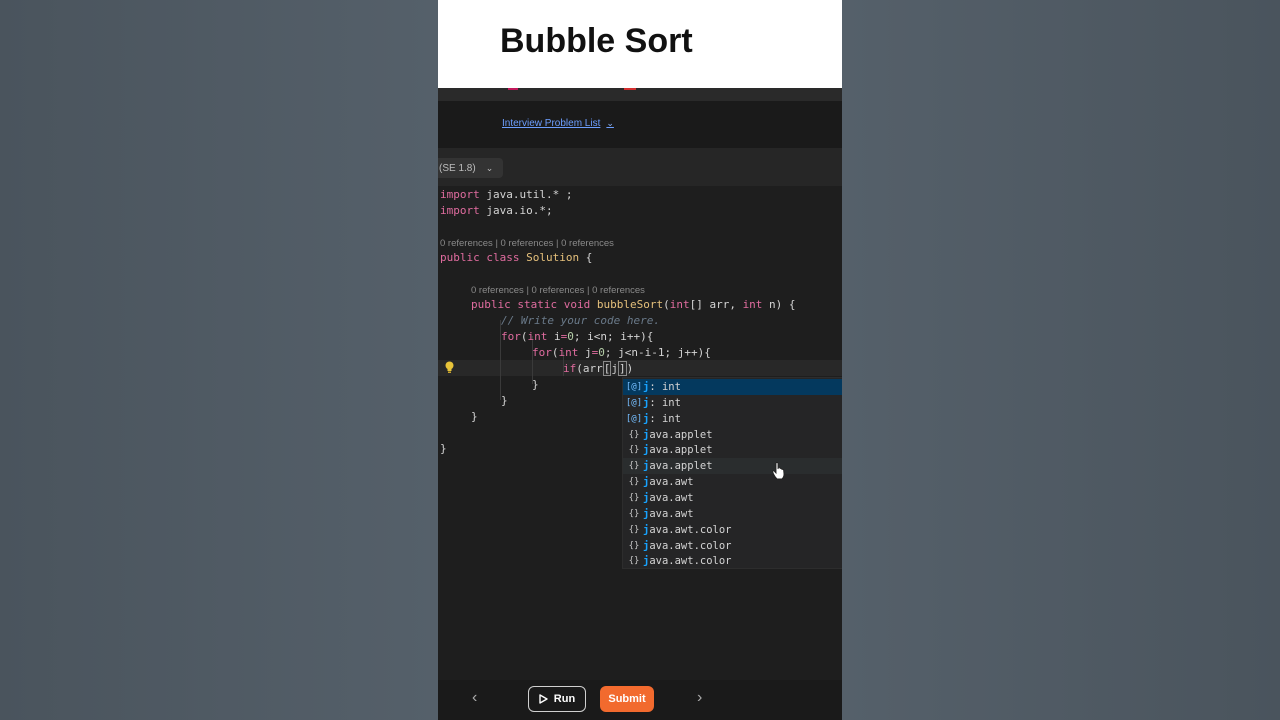 Image resolution: width=1280 pixels, height=720 pixels. I want to click on problem-nav: Interview Problem List ⌄, so click(640, 124).